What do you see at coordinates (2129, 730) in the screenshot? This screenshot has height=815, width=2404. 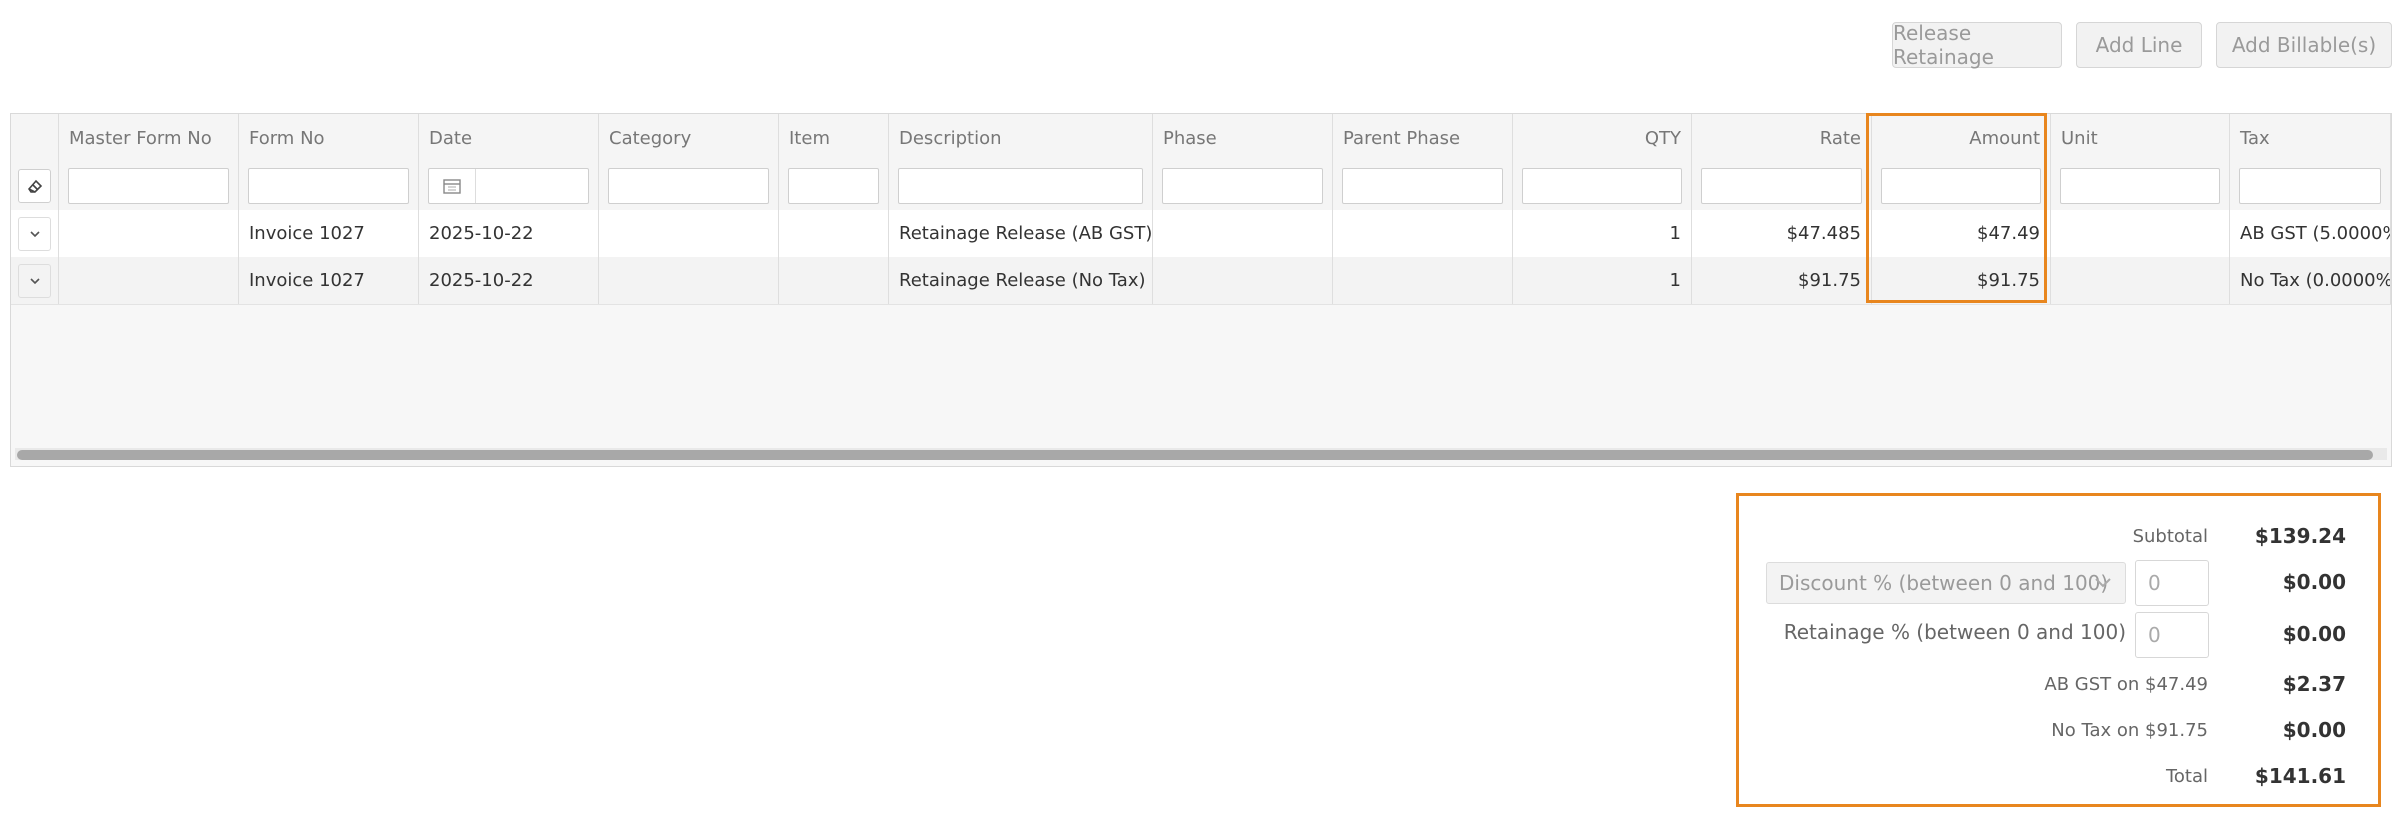 I see `tax-no-tax-label: No Tax on $91.75` at bounding box center [2129, 730].